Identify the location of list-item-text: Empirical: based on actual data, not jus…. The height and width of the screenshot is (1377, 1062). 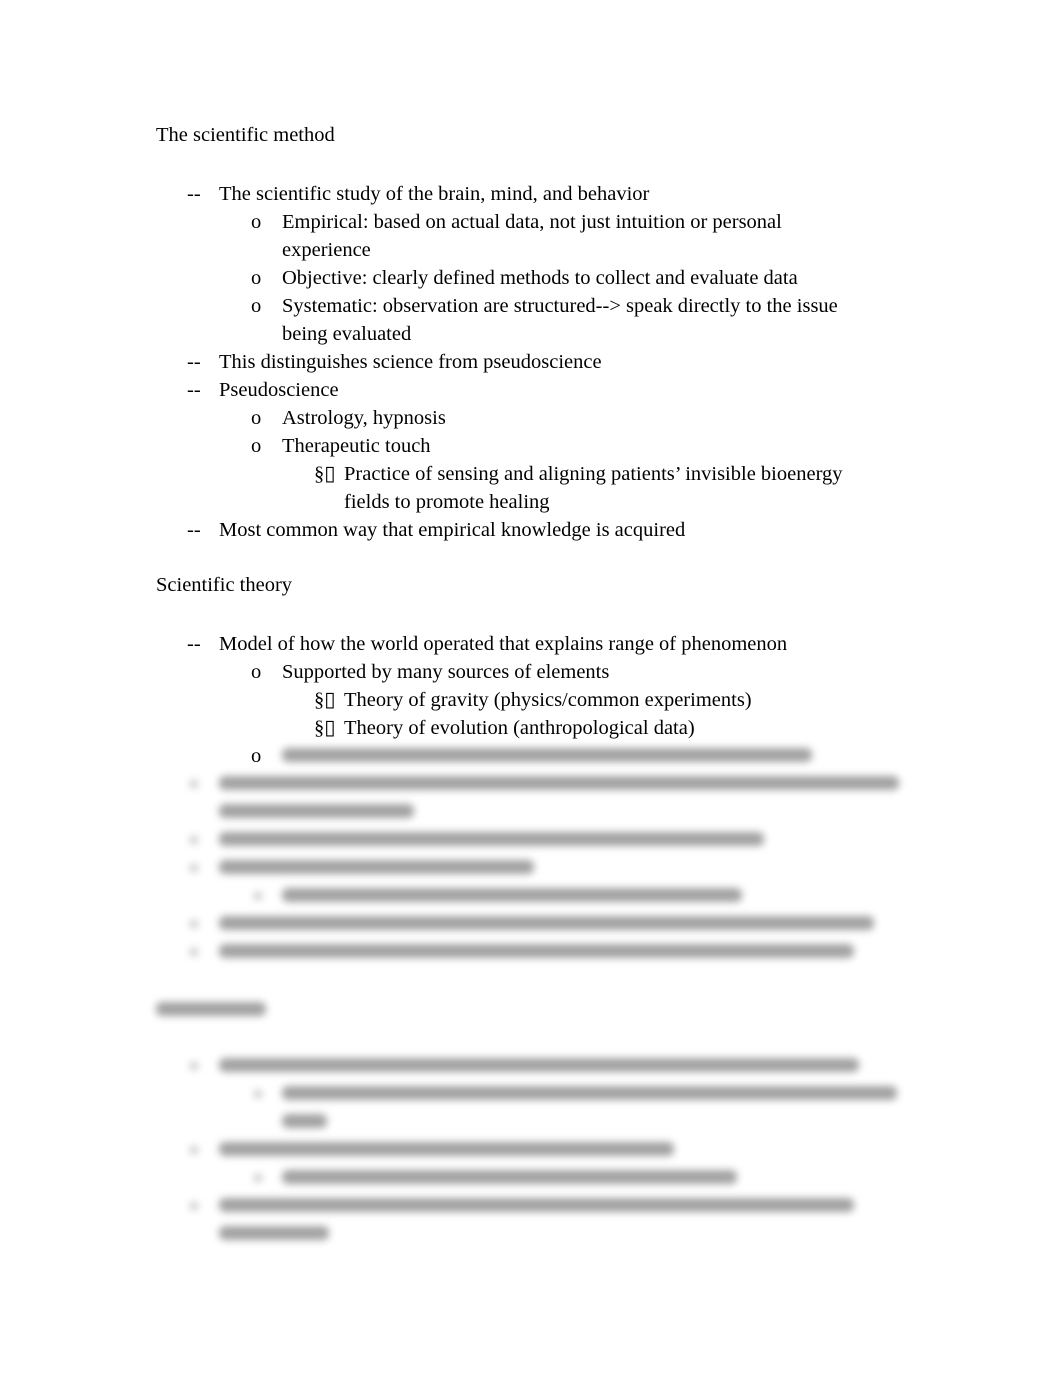
(532, 222).